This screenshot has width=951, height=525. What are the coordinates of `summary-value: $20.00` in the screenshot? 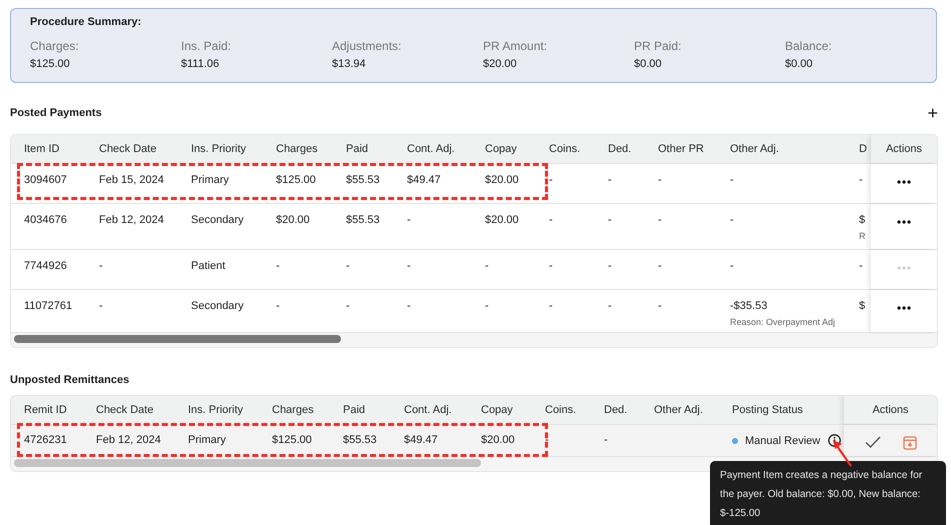 It's located at (500, 64).